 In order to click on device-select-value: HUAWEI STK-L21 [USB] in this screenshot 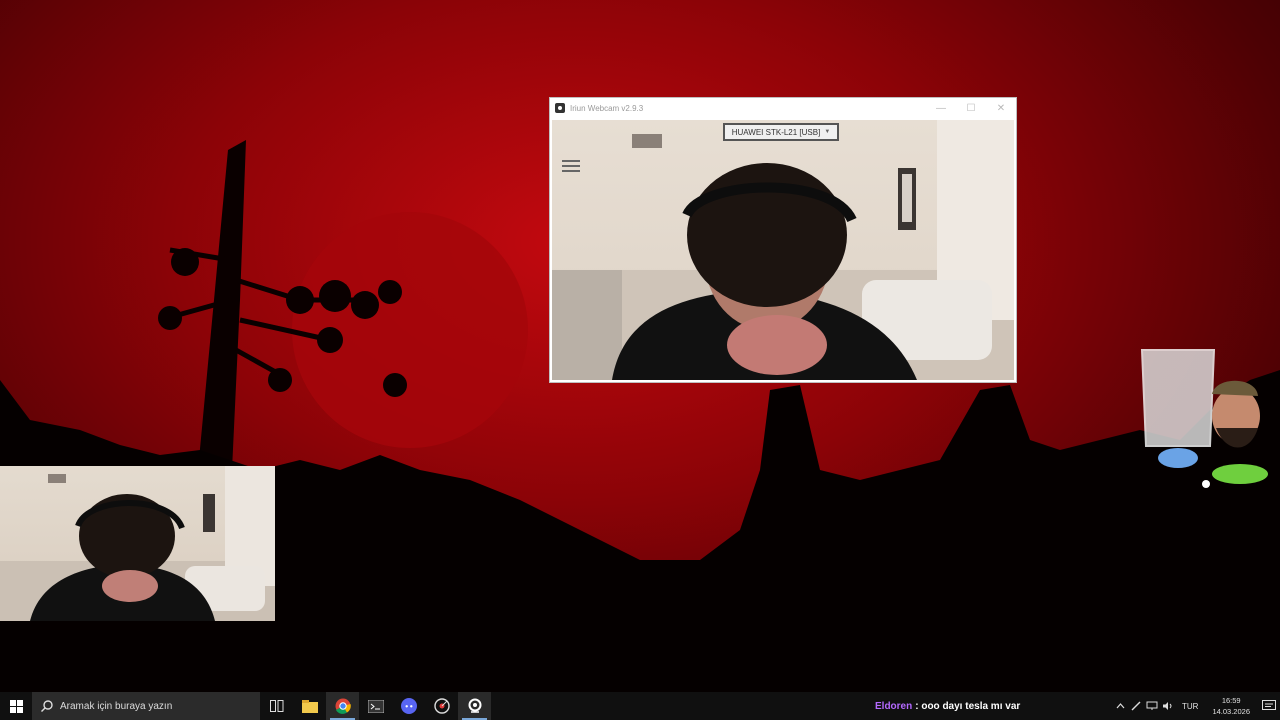, I will do `click(776, 132)`.